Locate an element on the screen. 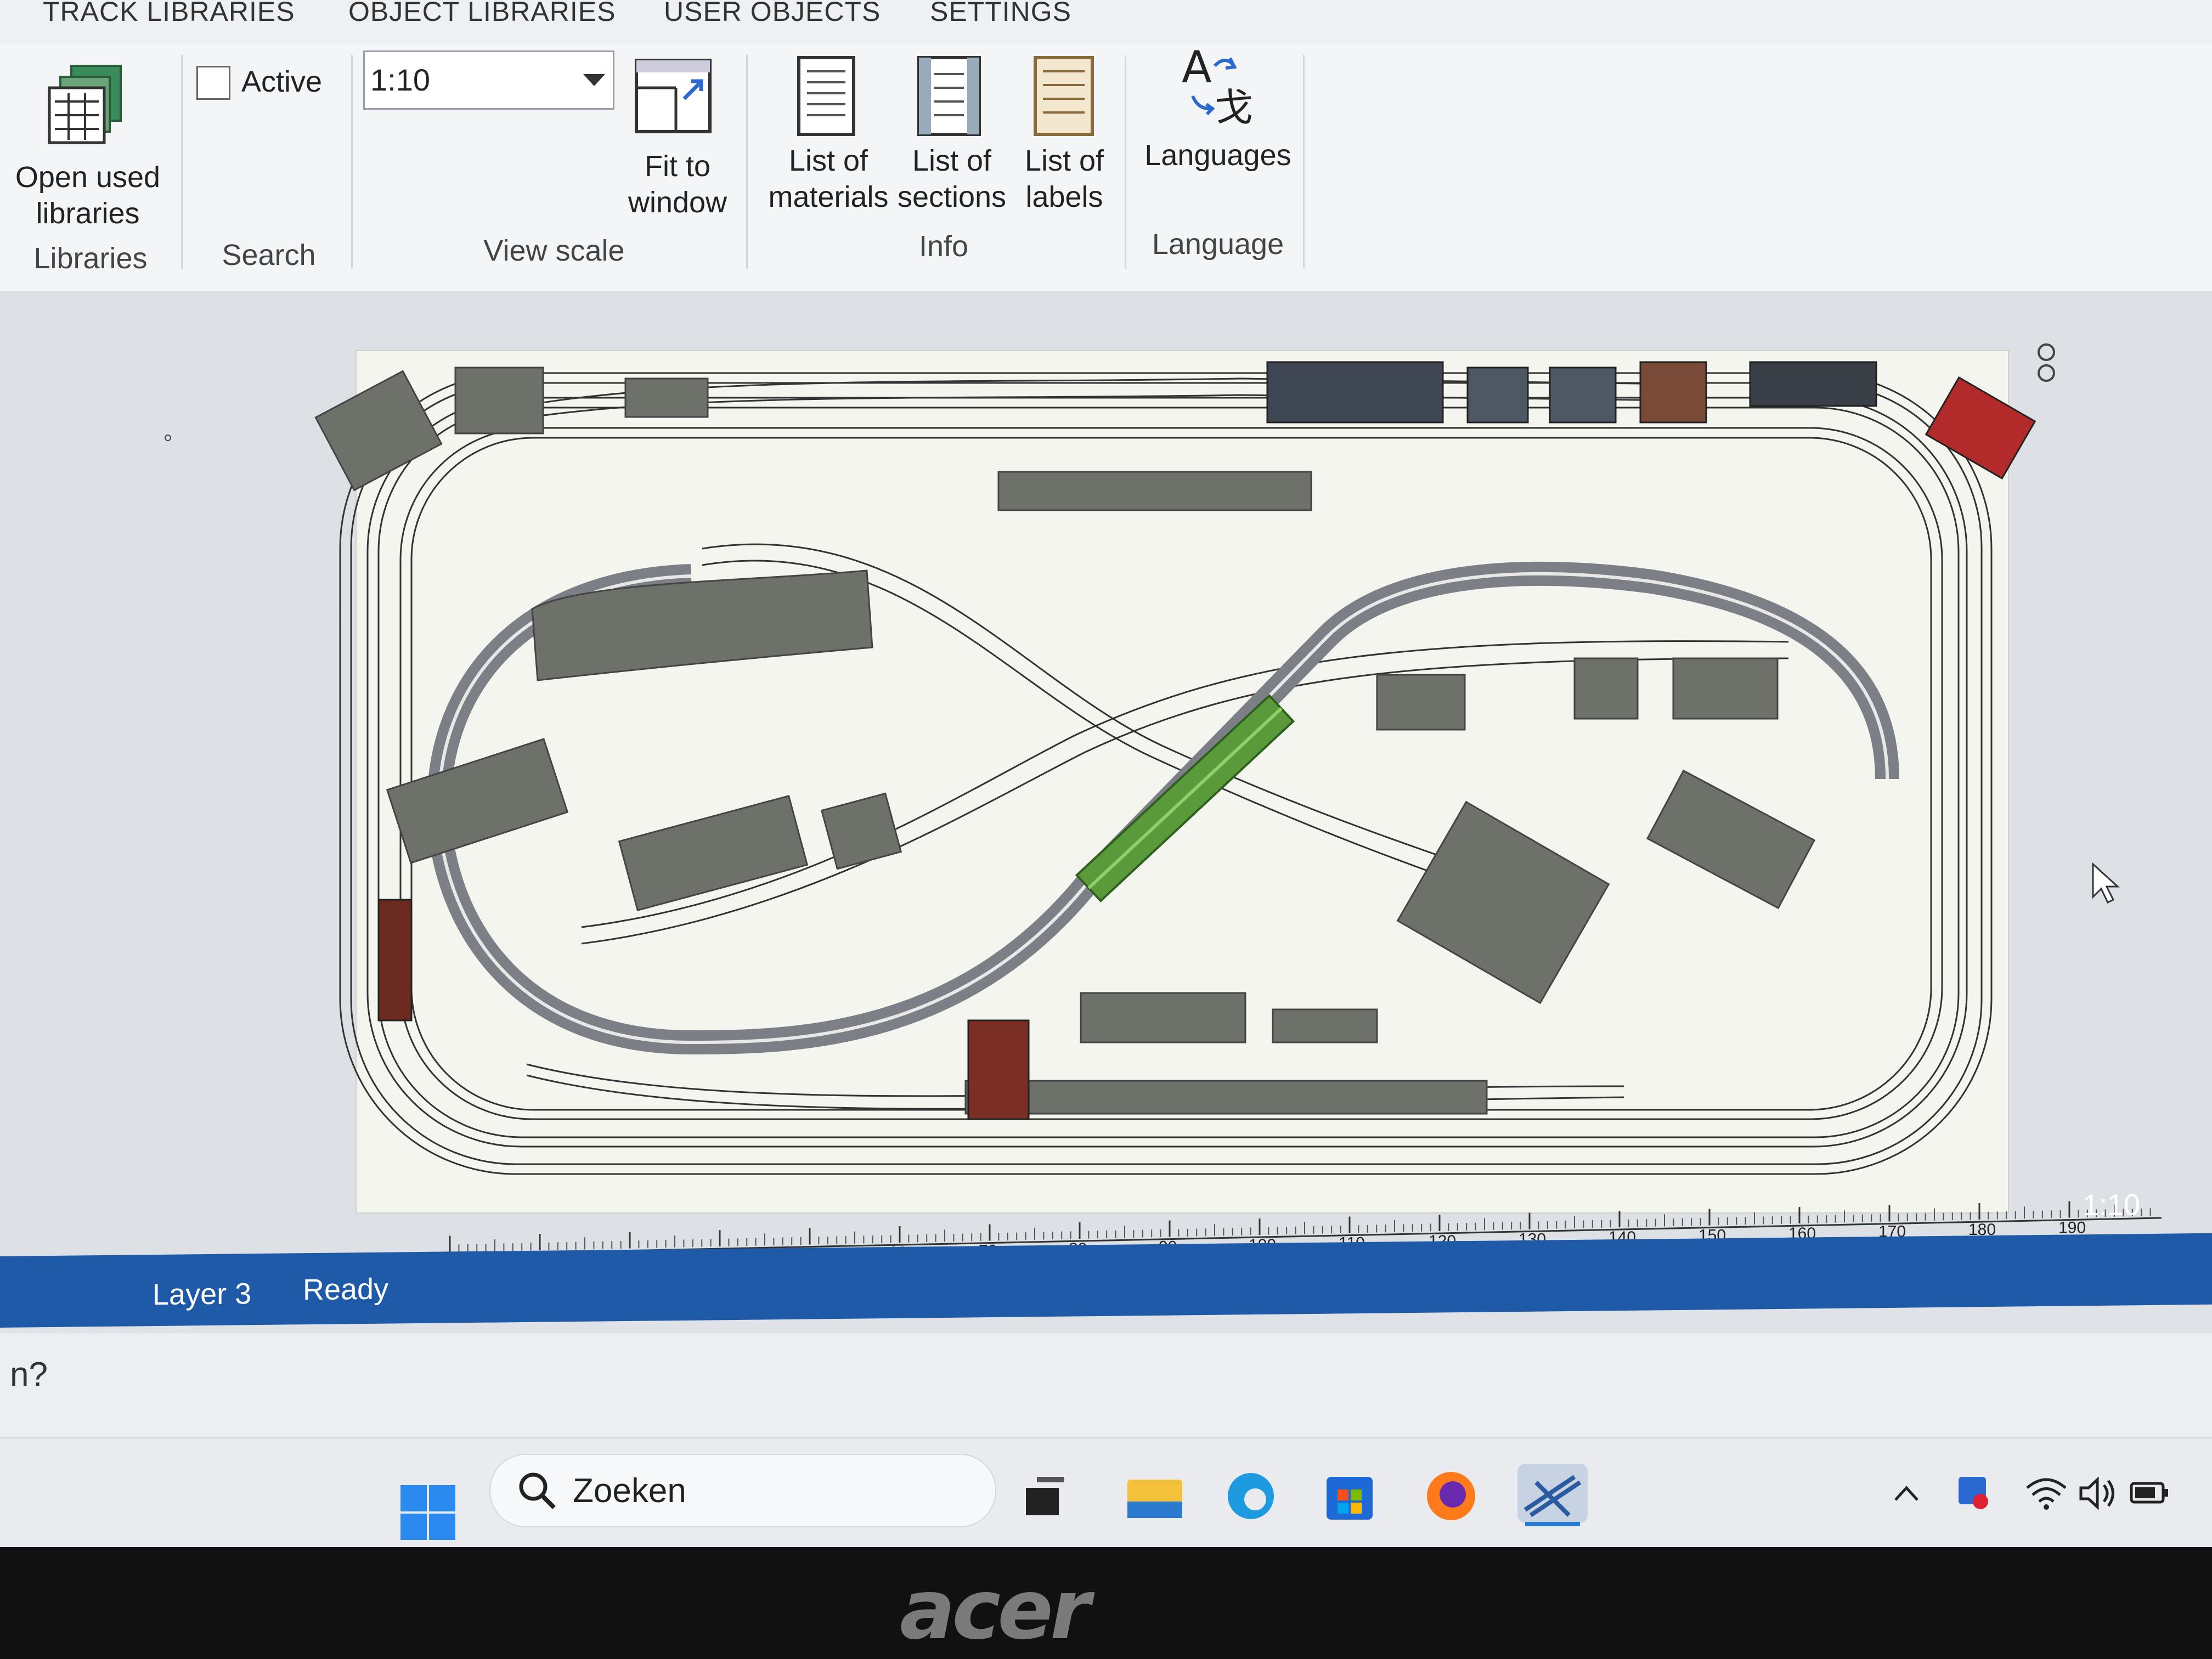  search-active-label: Active is located at coordinates (282, 81).